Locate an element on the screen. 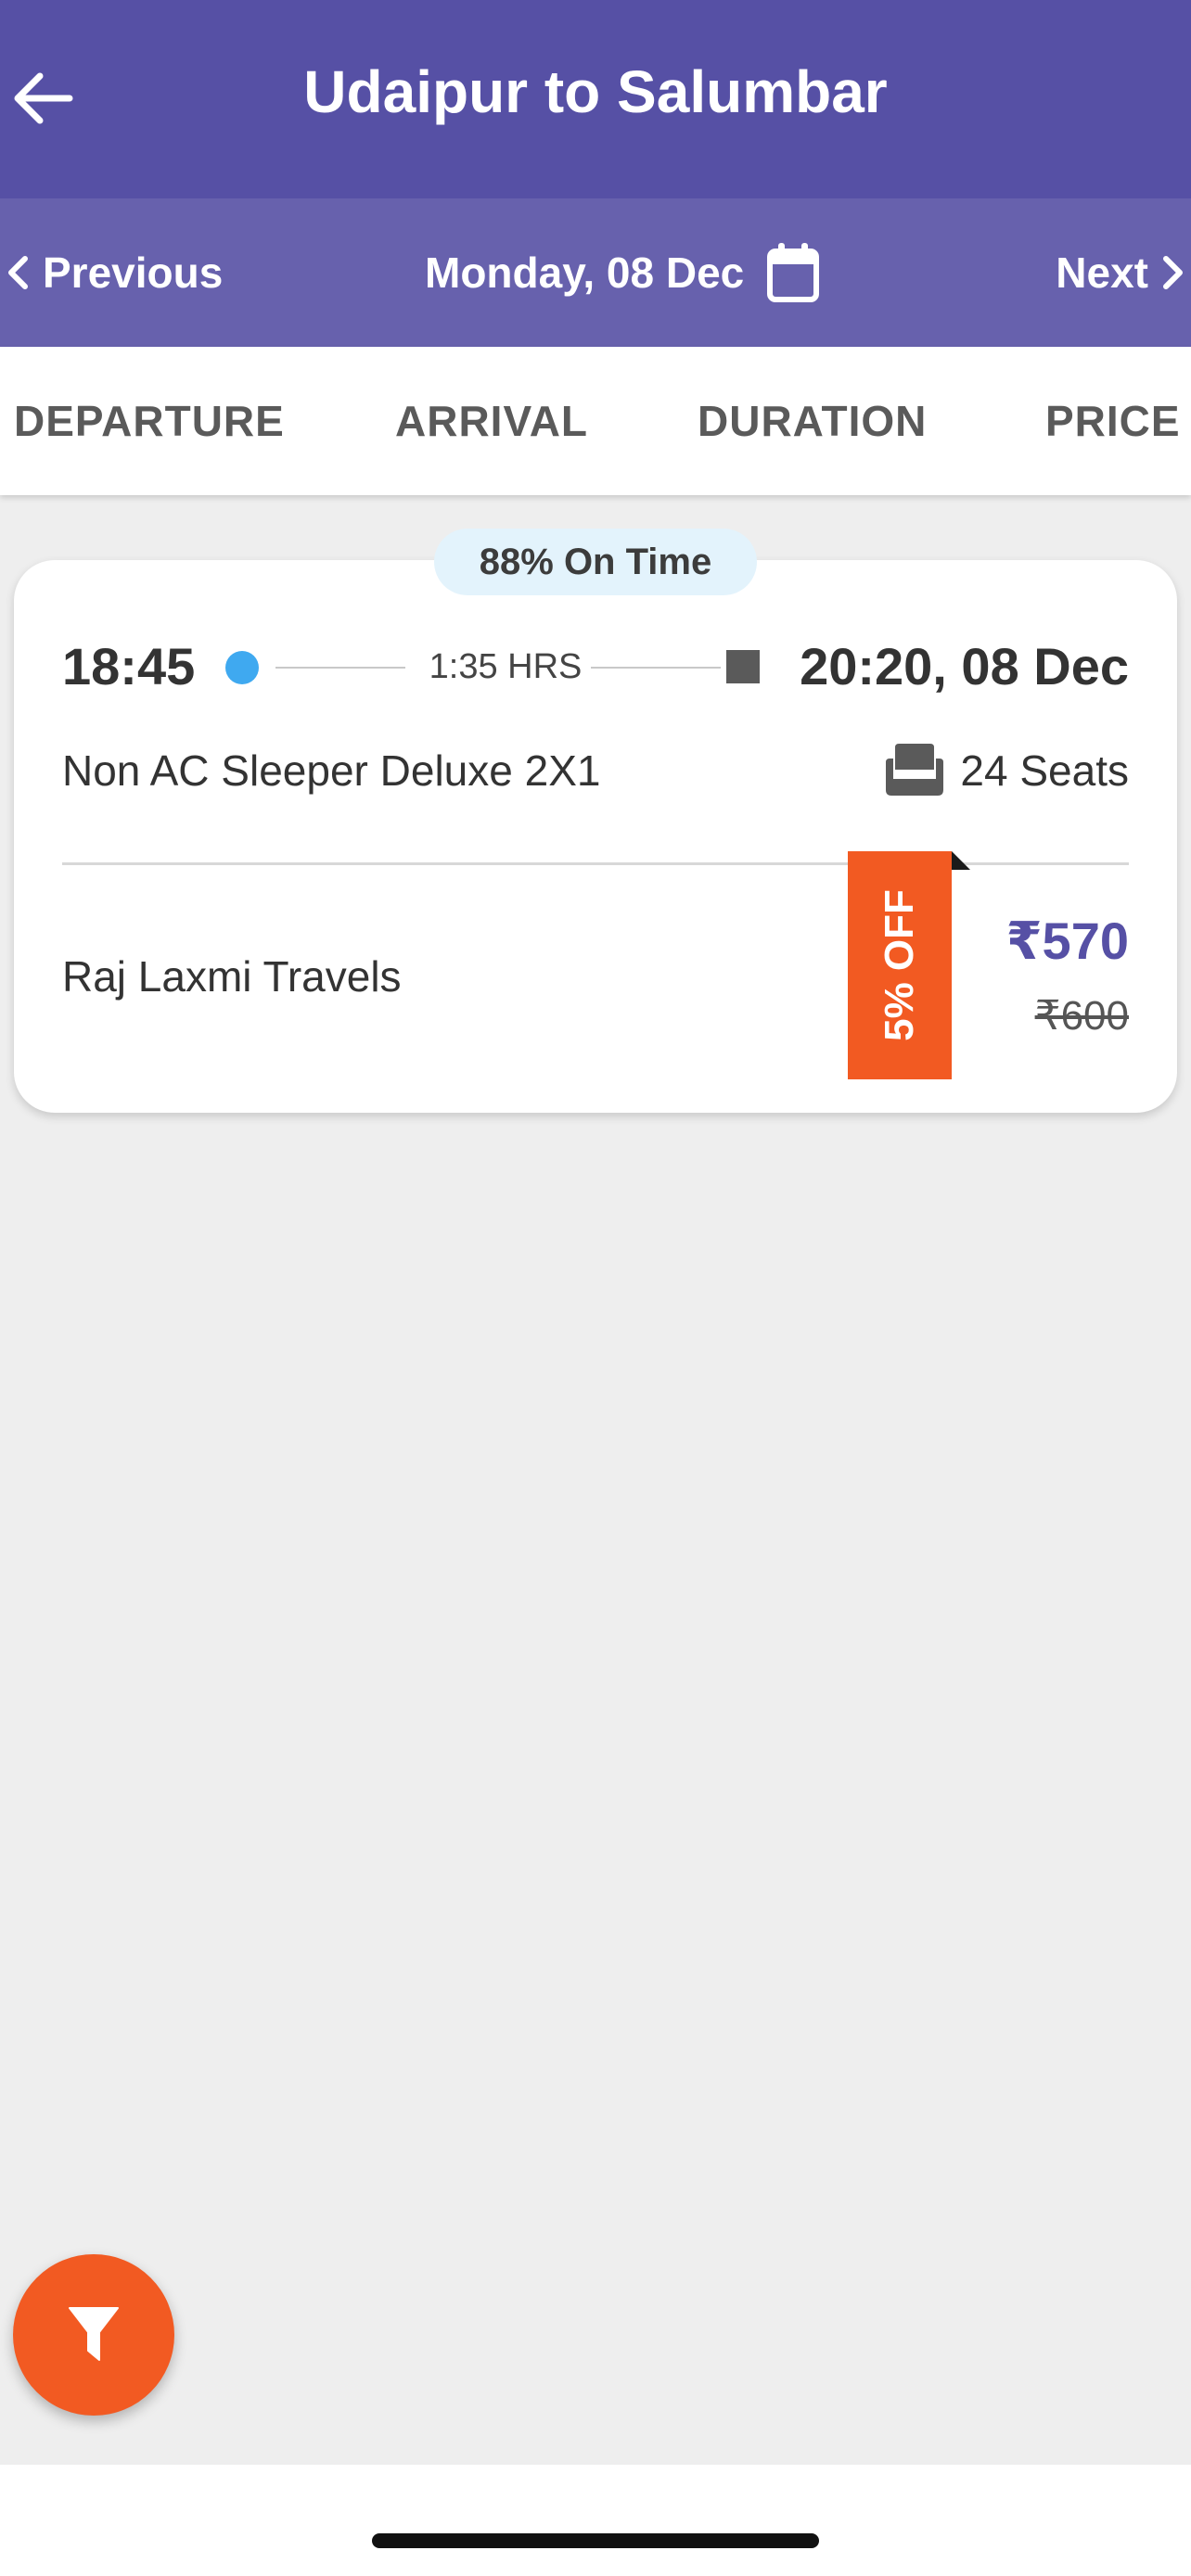 The width and height of the screenshot is (1191, 2576). departure-dot-icon is located at coordinates (242, 667).